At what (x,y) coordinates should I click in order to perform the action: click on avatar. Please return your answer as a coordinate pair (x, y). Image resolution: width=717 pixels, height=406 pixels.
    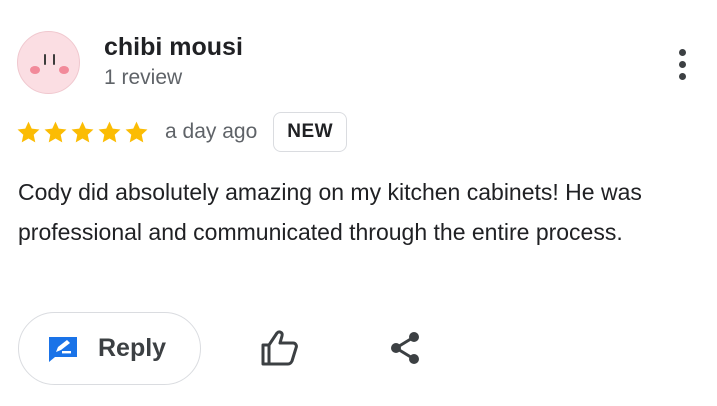
    Looking at the image, I should click on (48, 62).